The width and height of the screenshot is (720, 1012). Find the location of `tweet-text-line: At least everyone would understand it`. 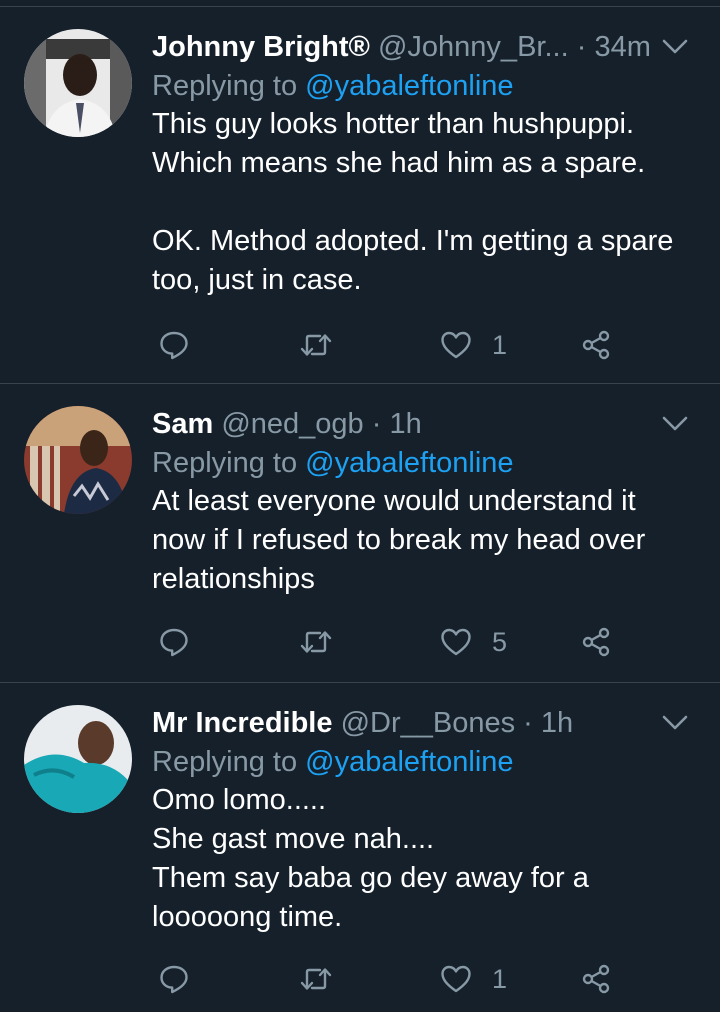

tweet-text-line: At least everyone would understand it is located at coordinates (394, 501).